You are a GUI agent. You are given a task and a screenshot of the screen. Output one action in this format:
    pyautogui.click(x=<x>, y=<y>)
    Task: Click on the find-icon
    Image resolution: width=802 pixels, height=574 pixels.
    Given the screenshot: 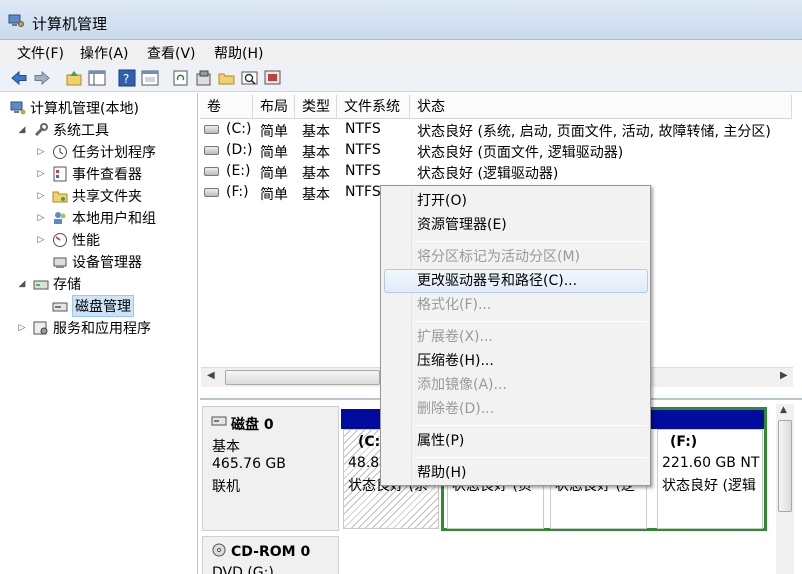 What is the action you would take?
    pyautogui.click(x=250, y=78)
    